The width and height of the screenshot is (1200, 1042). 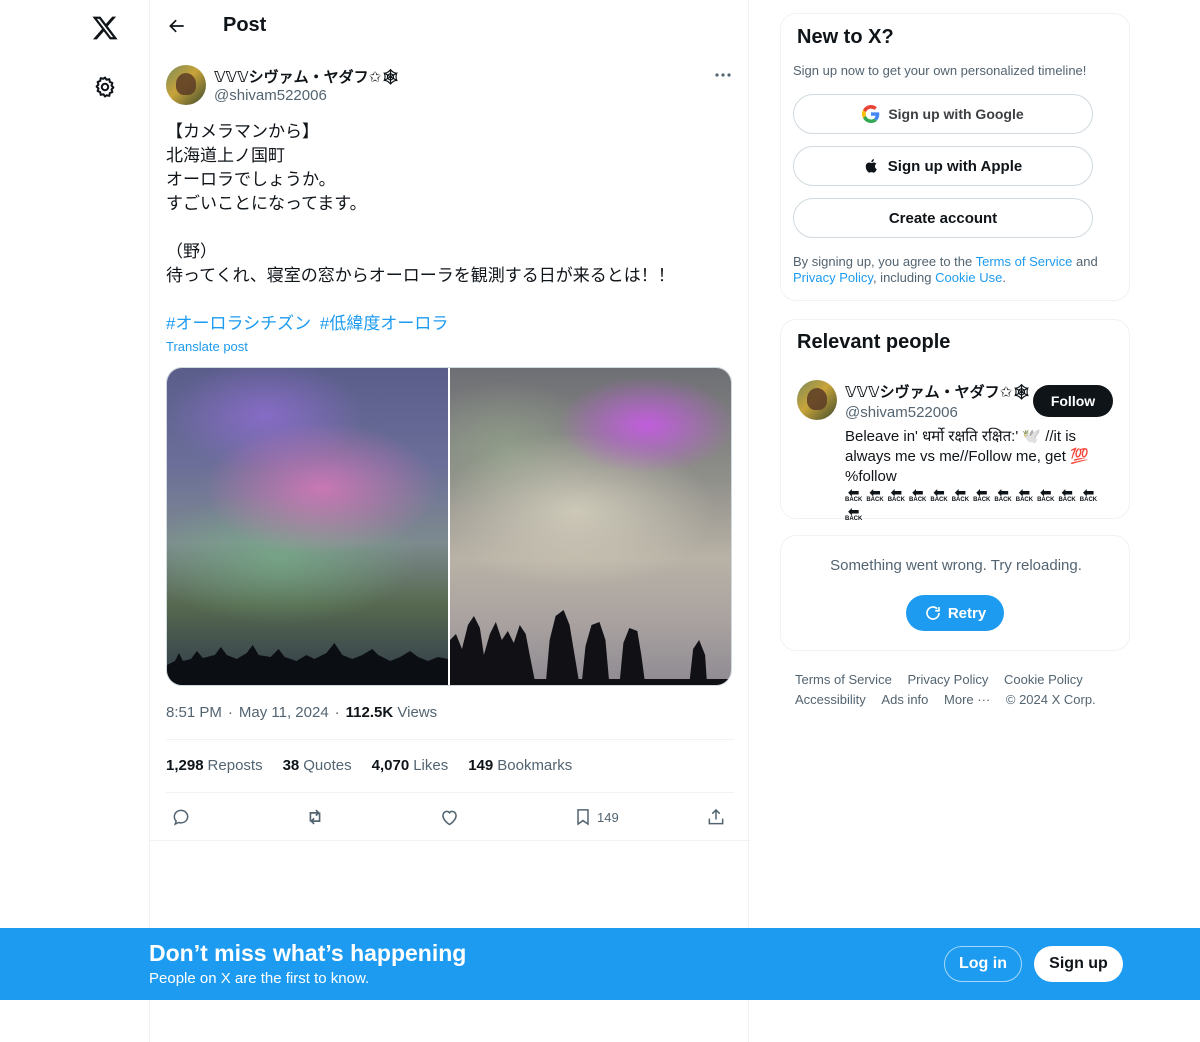 I want to click on likes-stat: 4,070 Likes, so click(x=410, y=765).